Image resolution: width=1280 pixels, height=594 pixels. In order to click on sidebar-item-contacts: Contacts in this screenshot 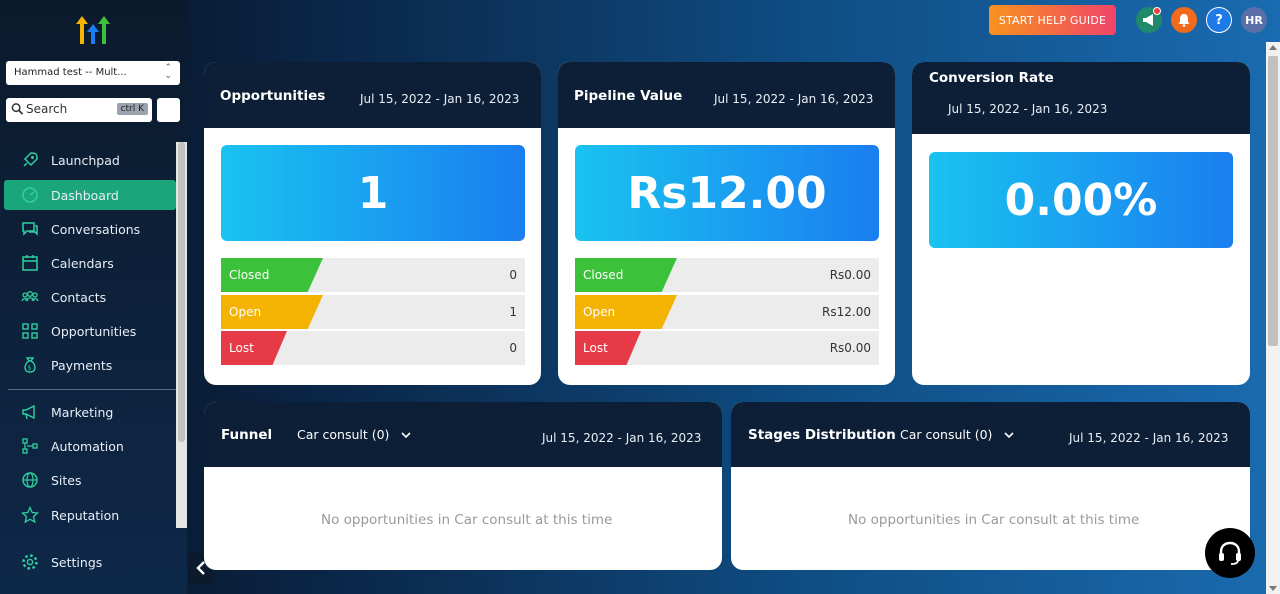, I will do `click(90, 297)`.